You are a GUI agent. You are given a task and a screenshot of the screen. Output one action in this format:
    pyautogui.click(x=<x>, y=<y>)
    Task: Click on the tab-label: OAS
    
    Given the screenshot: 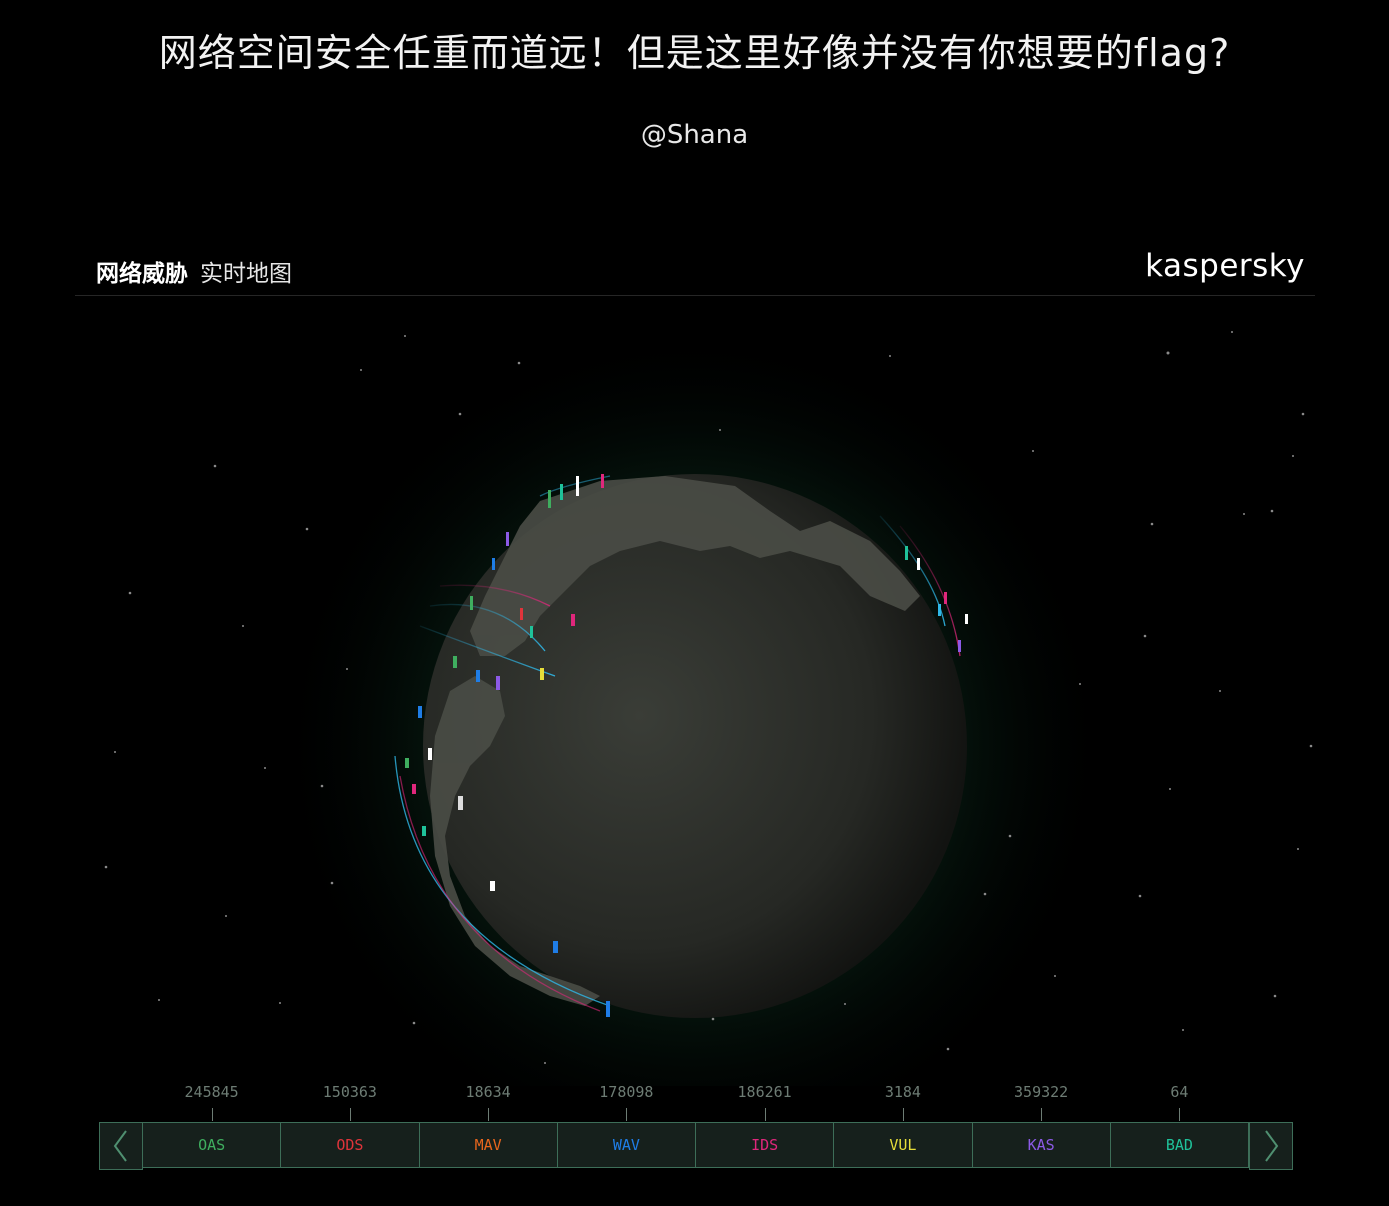 What is the action you would take?
    pyautogui.click(x=212, y=1145)
    